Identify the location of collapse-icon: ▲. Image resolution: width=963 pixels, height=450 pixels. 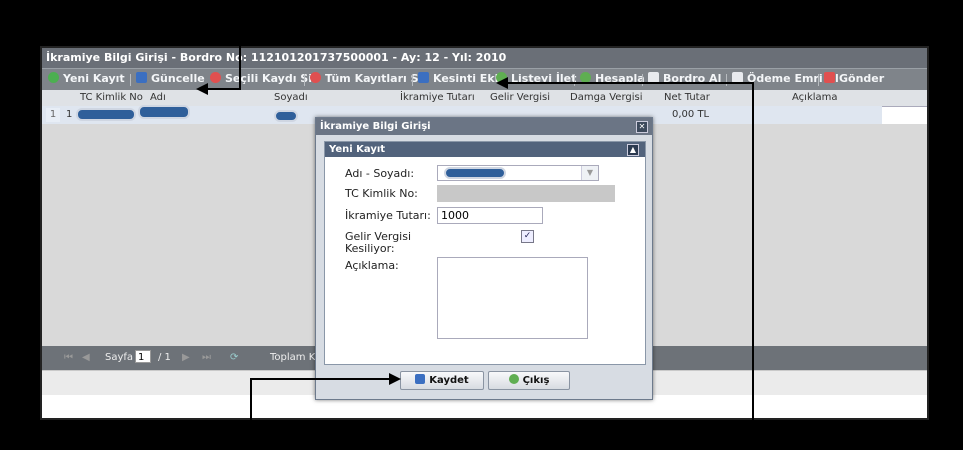
(633, 150).